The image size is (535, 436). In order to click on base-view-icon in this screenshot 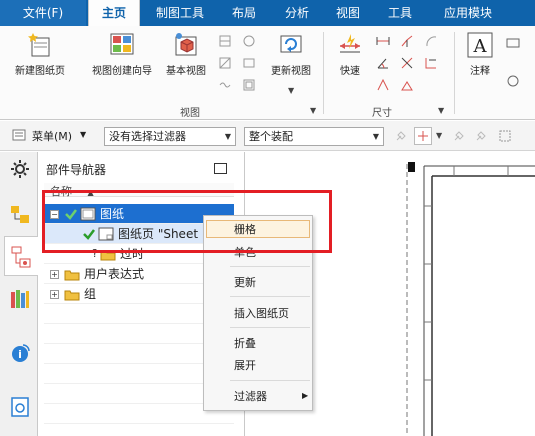, I will do `click(186, 45)`.